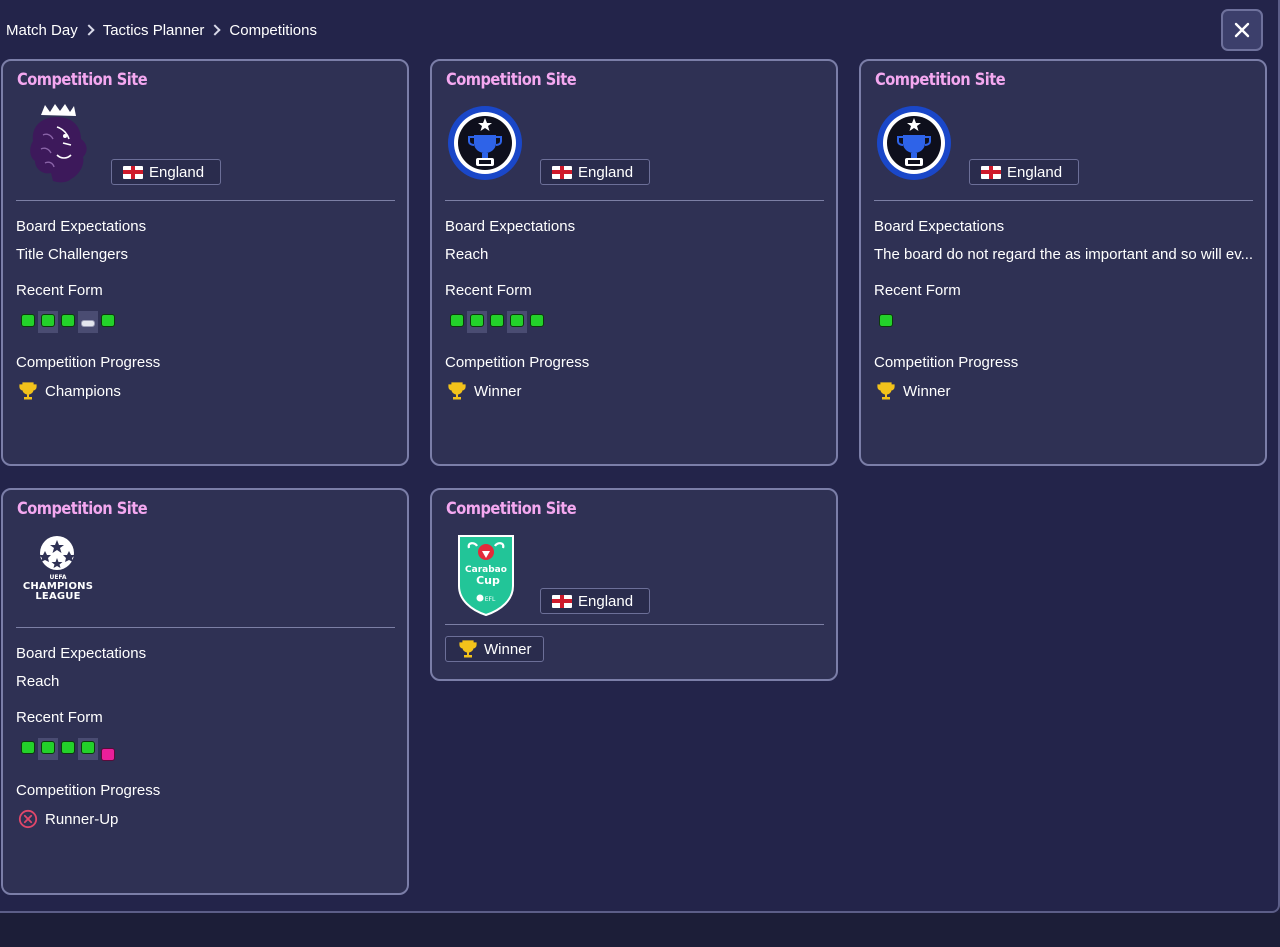  Describe the element at coordinates (82, 819) in the screenshot. I see `progress-value: Runner-Up` at that location.